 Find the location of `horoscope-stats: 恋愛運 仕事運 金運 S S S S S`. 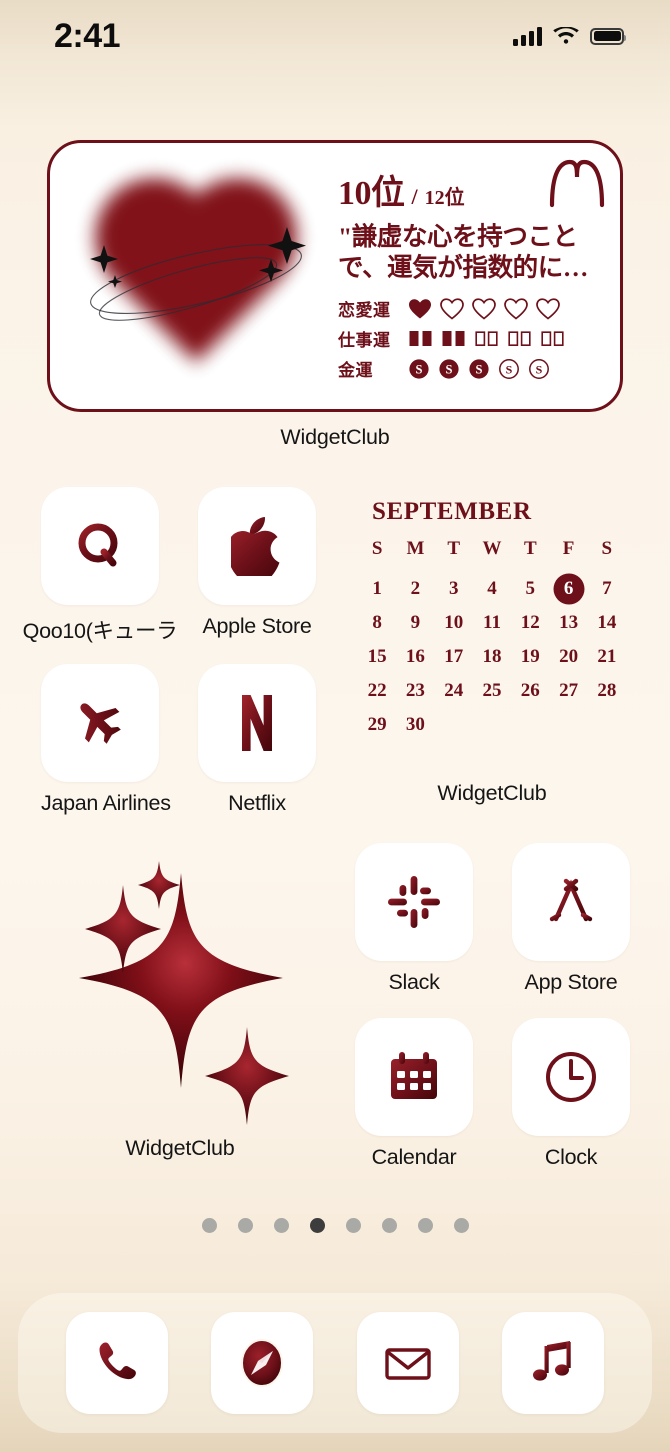

horoscope-stats: 恋愛運 仕事運 金運 S S S S S is located at coordinates (469, 339).